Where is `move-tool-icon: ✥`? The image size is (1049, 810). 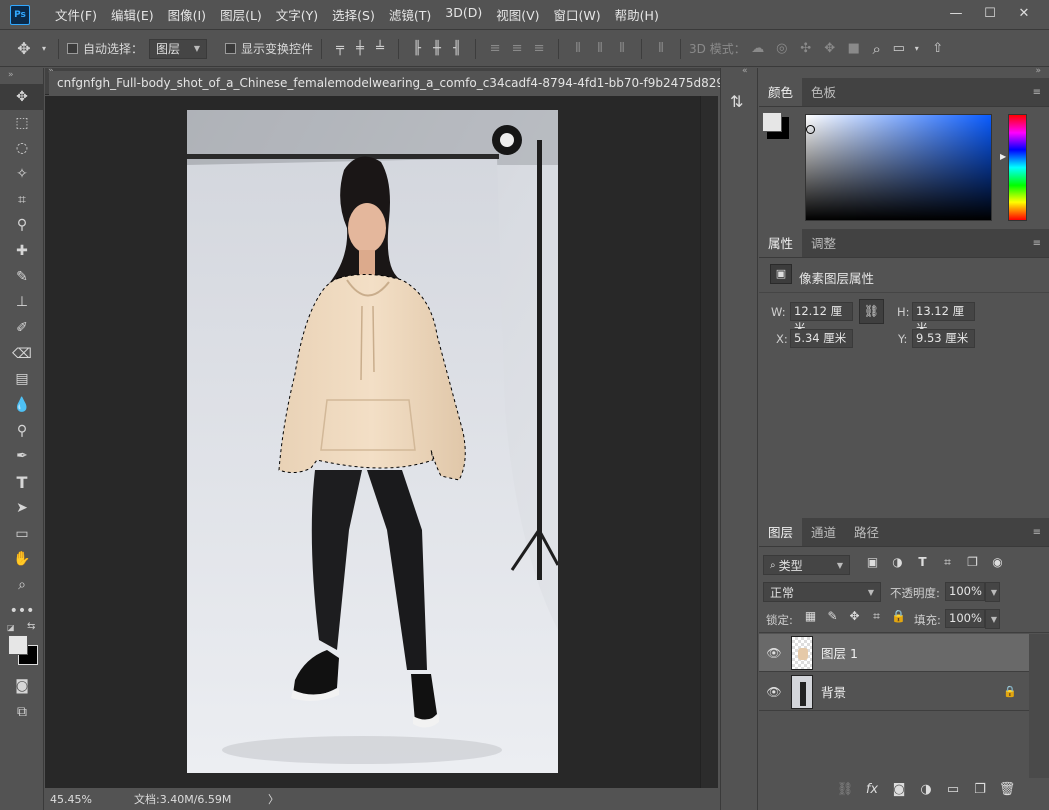
move-tool-icon: ✥ is located at coordinates (22, 97).